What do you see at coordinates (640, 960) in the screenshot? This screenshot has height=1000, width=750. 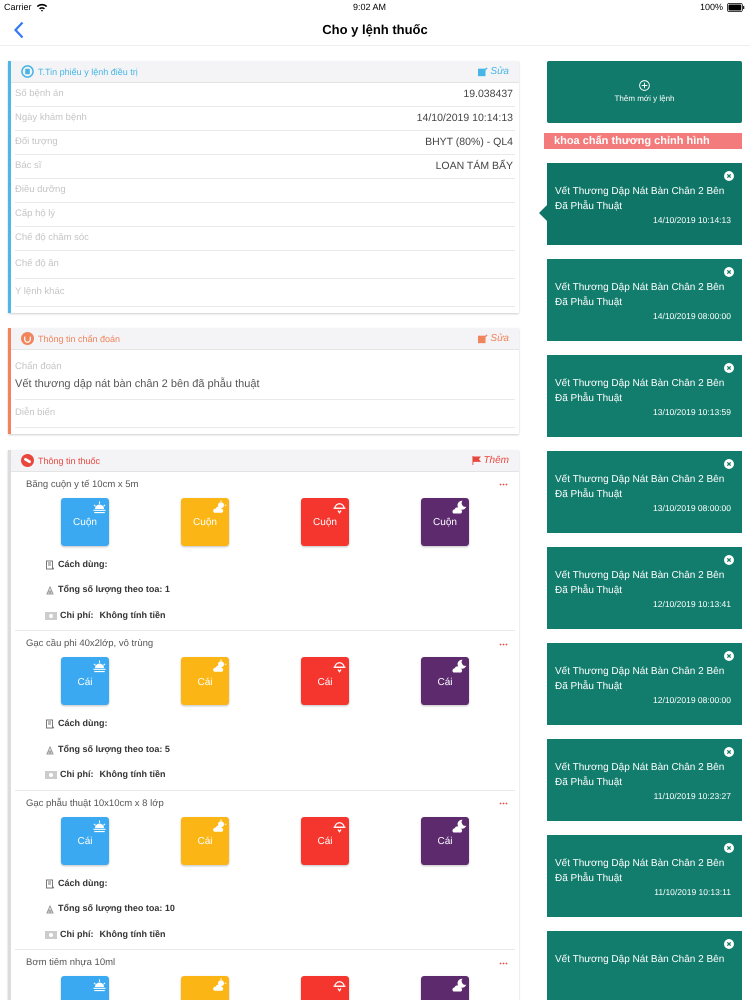 I see `order-title: Vết Thương Dập Nát Bàn Chân 2 Bên` at bounding box center [640, 960].